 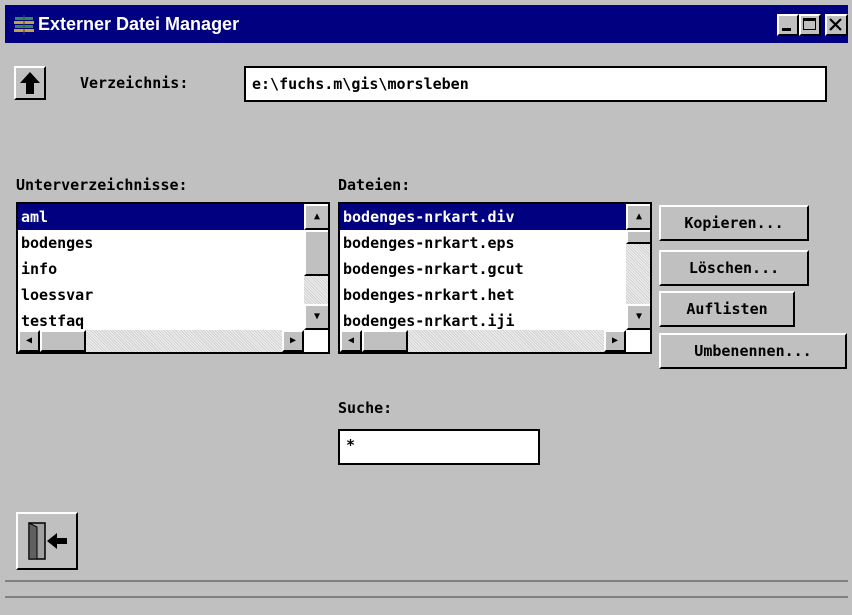 What do you see at coordinates (161, 295) in the screenshot?
I see `list-item: loessvar` at bounding box center [161, 295].